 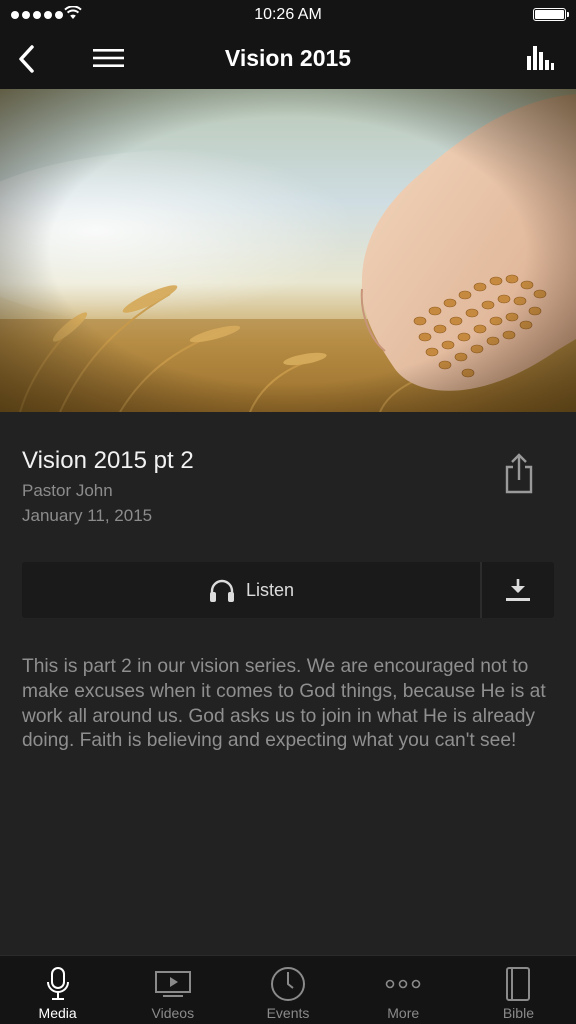 I want to click on share-icon, so click(x=519, y=473).